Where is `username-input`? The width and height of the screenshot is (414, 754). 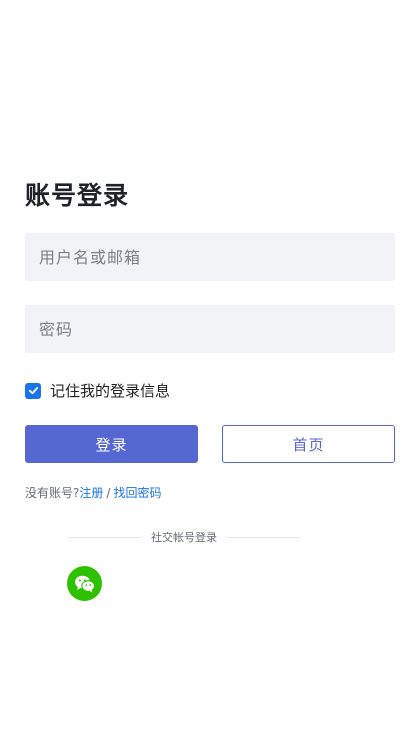
username-input is located at coordinates (210, 257).